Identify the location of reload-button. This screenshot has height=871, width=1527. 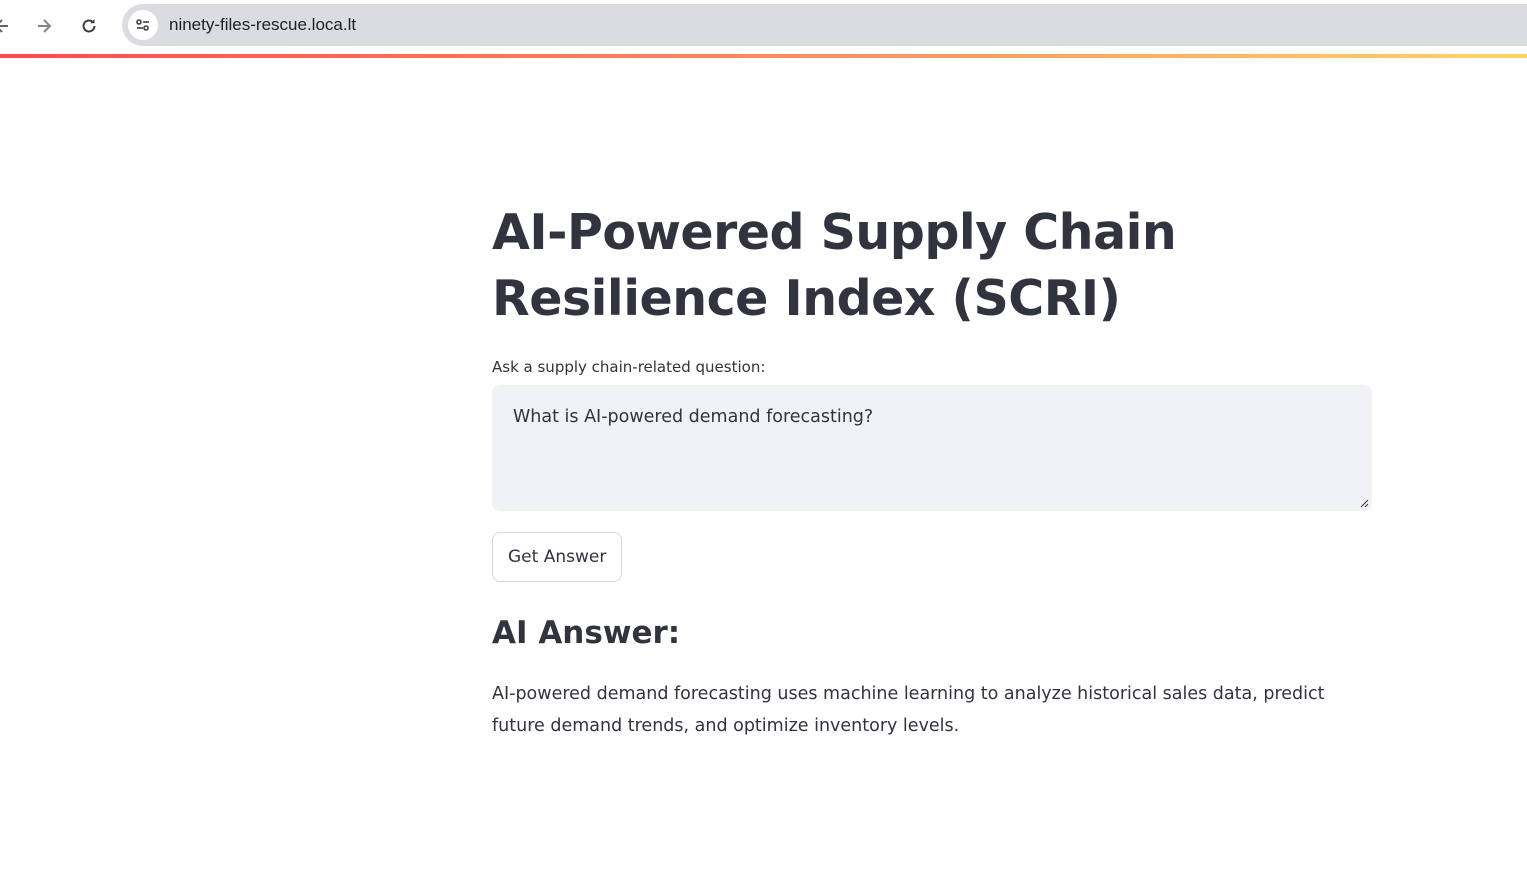
(89, 26).